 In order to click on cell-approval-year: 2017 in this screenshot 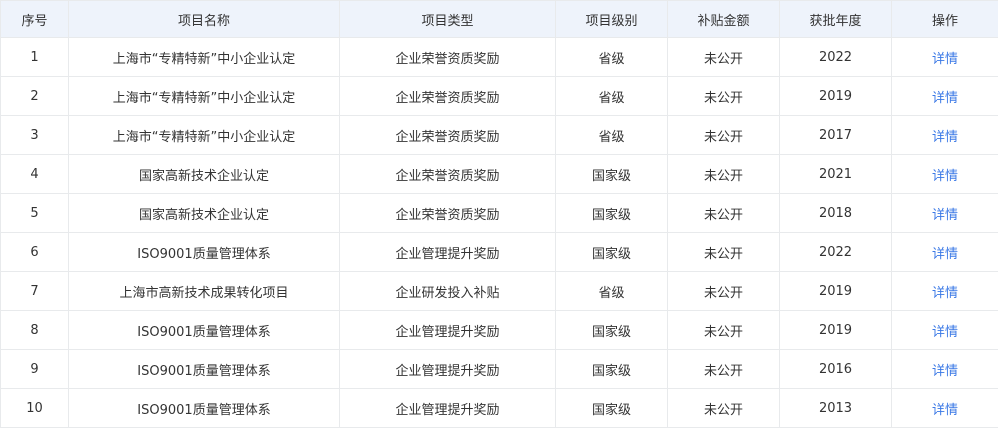, I will do `click(835, 135)`.